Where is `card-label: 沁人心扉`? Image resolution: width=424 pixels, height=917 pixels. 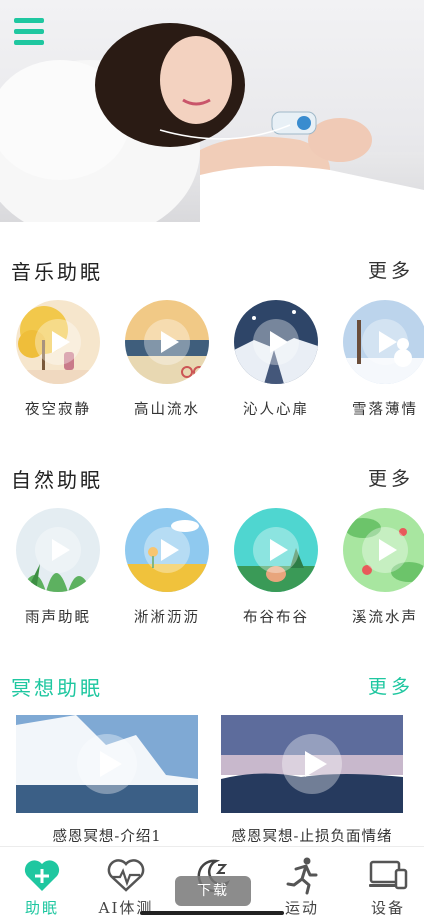
card-label: 沁人心扉 is located at coordinates (276, 410).